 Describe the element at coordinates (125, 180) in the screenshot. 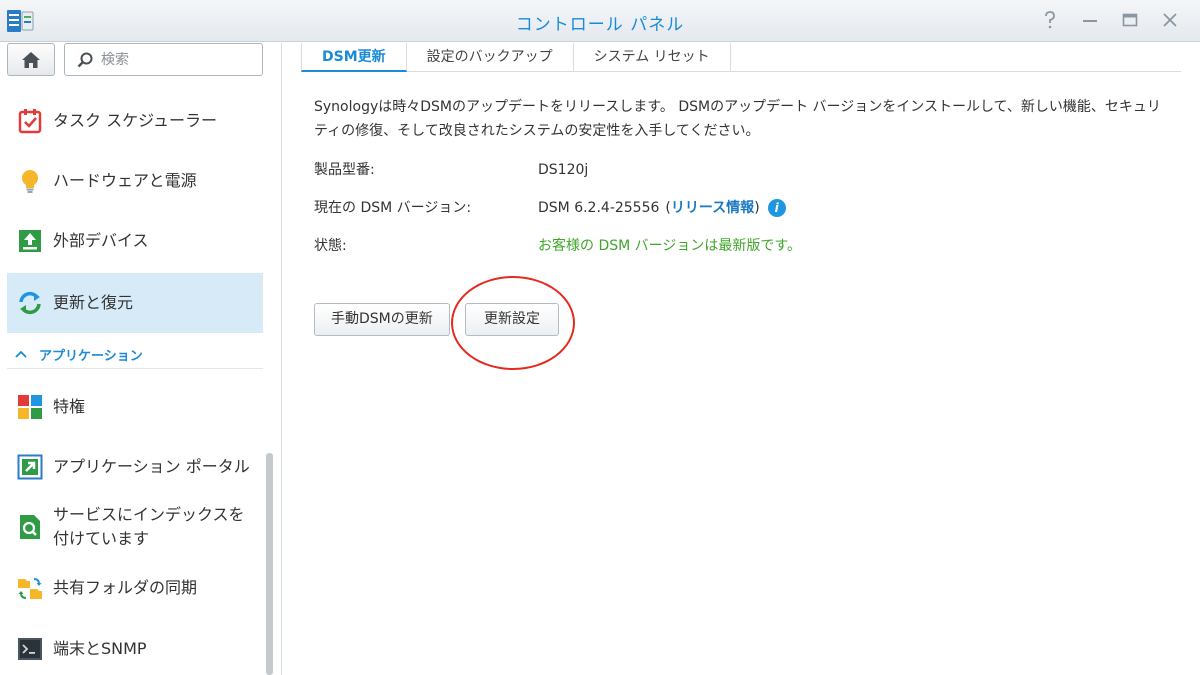

I see `sidebar-item-label: ハードウェアと電源` at that location.